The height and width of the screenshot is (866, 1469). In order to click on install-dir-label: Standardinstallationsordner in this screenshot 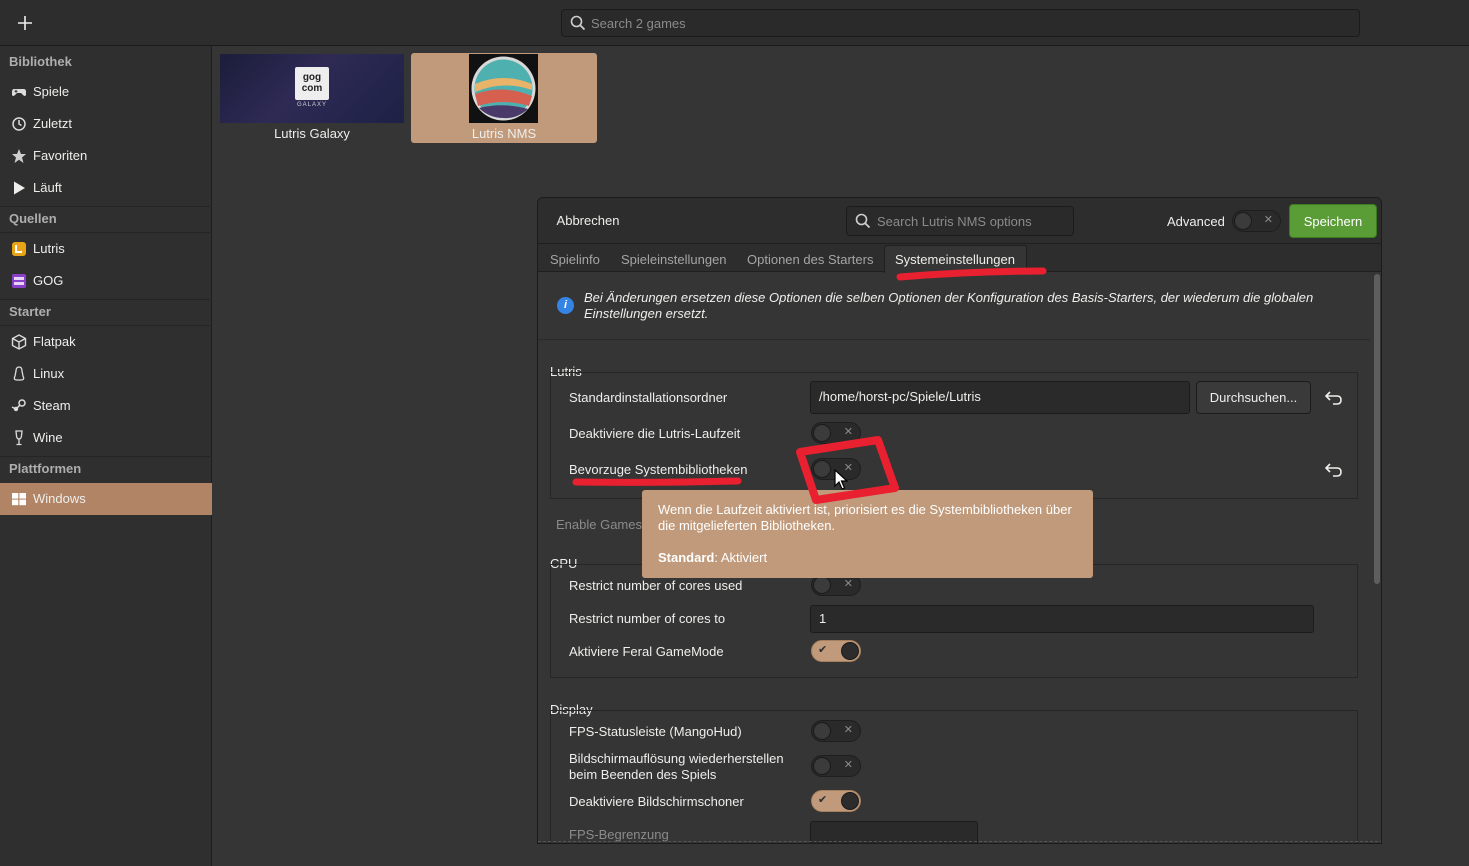, I will do `click(648, 397)`.